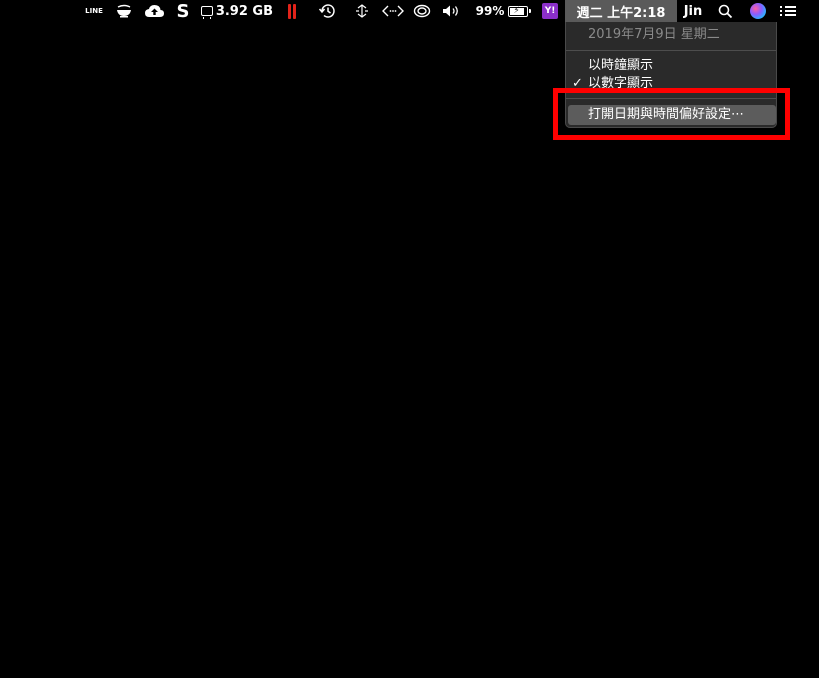 This screenshot has width=819, height=678. What do you see at coordinates (520, 11) in the screenshot?
I see `battery-charging-icon: ⚡` at bounding box center [520, 11].